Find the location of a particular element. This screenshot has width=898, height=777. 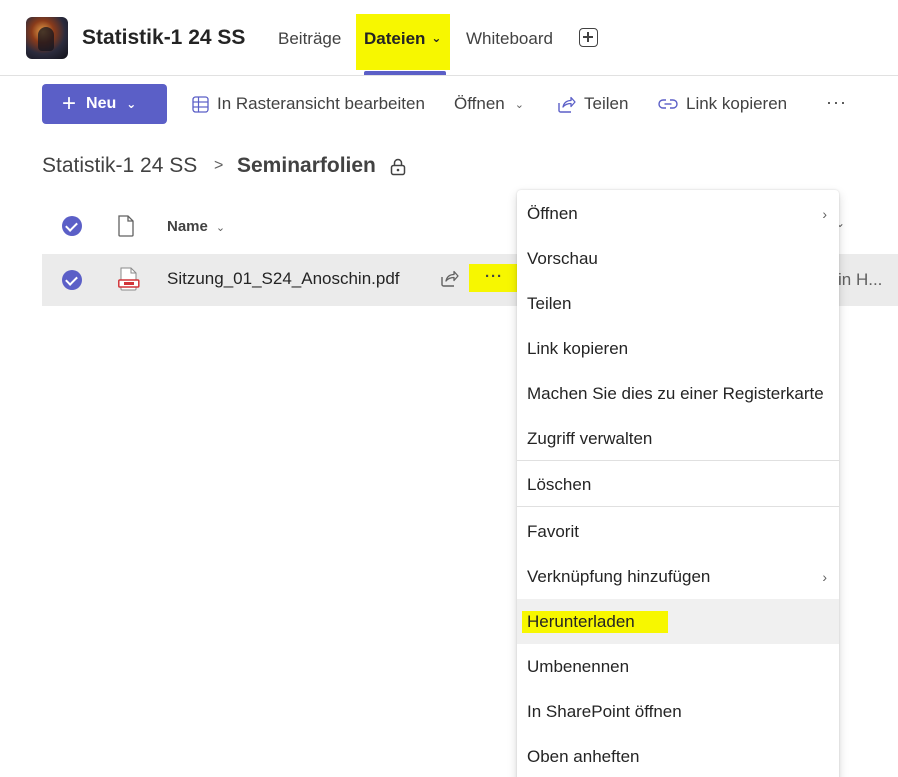

active-tab-indicator is located at coordinates (405, 73).